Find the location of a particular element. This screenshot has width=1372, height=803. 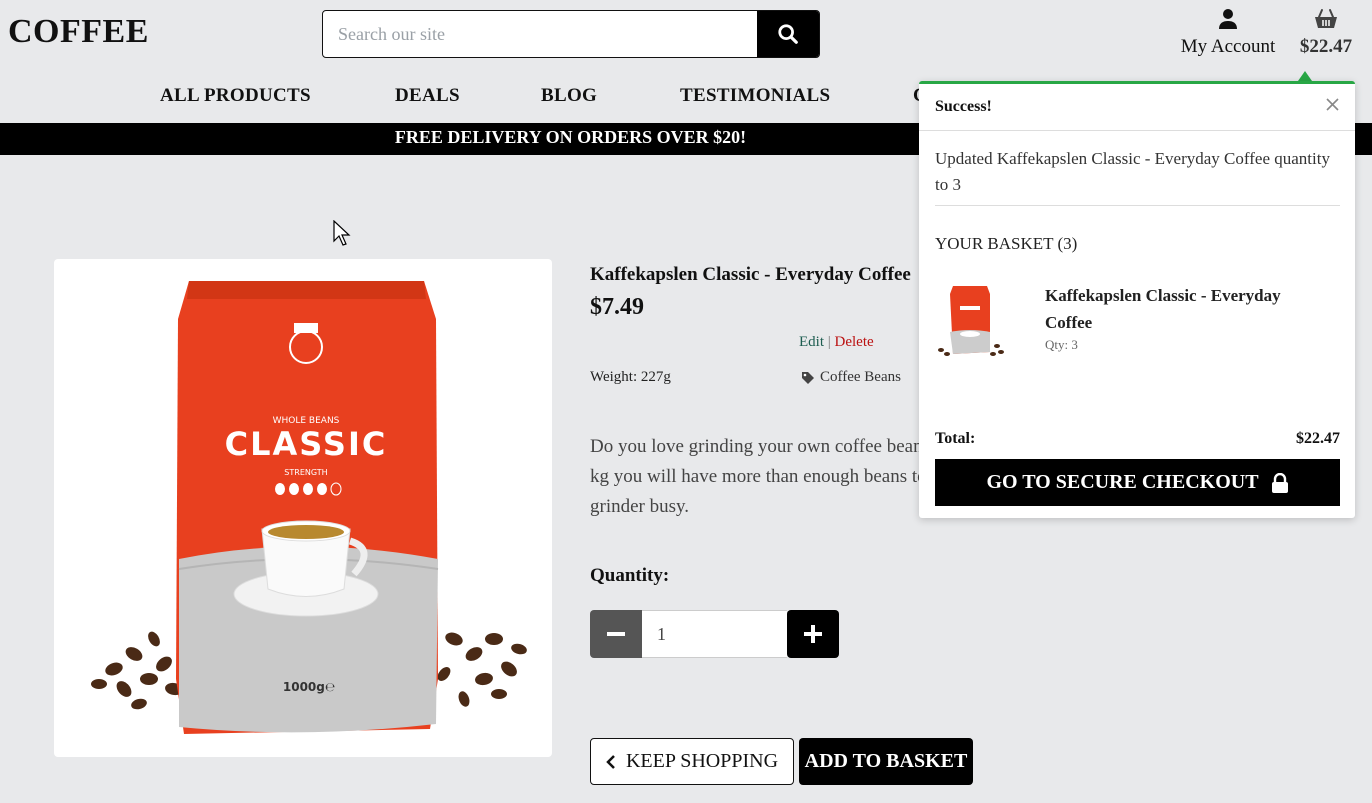

site-logo: COFFEE is located at coordinates (78, 32).